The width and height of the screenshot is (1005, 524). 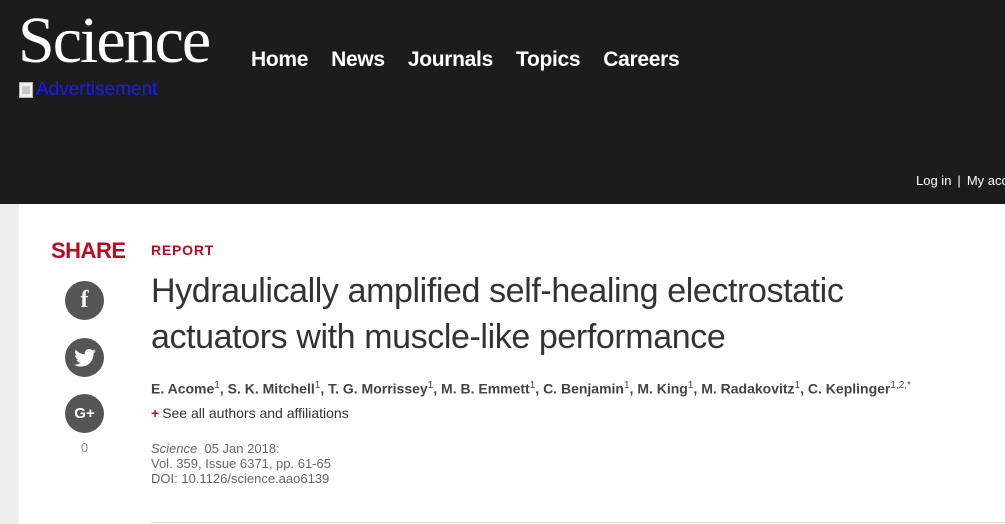 What do you see at coordinates (450, 60) in the screenshot?
I see `nav-journals: Journals` at bounding box center [450, 60].